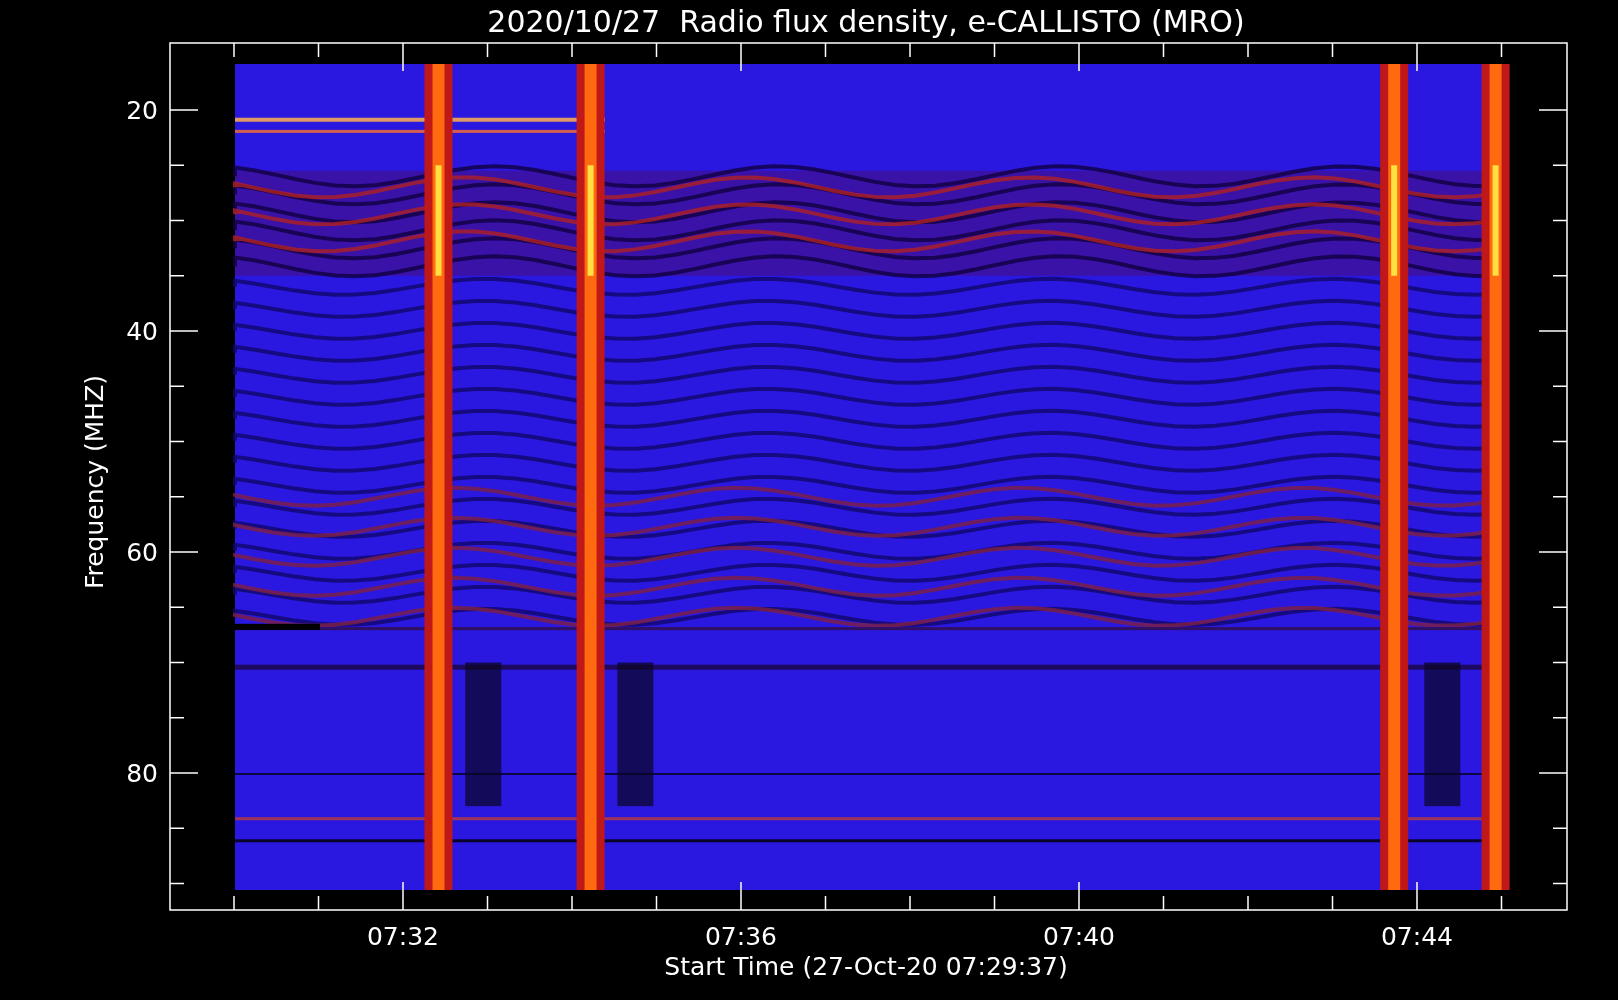 This screenshot has width=1618, height=1000. Describe the element at coordinates (1417, 936) in the screenshot. I see `tick-label: 07:44` at that location.